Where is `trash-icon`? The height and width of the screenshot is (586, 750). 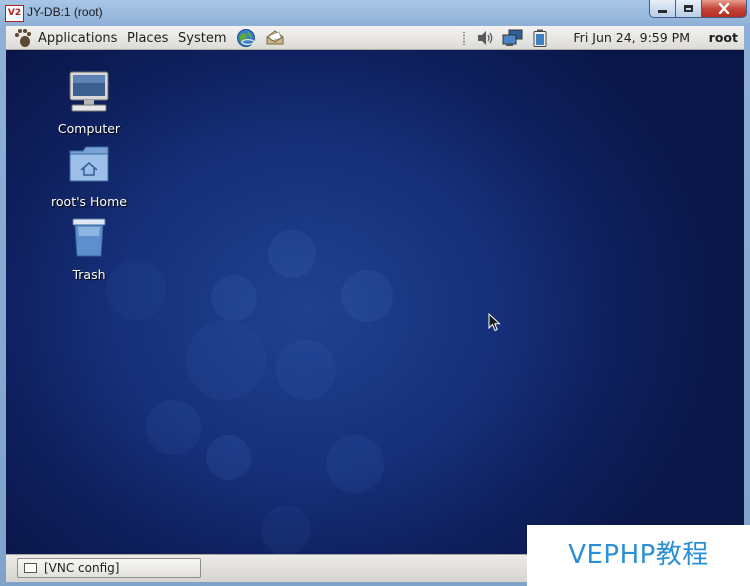 trash-icon is located at coordinates (89, 237).